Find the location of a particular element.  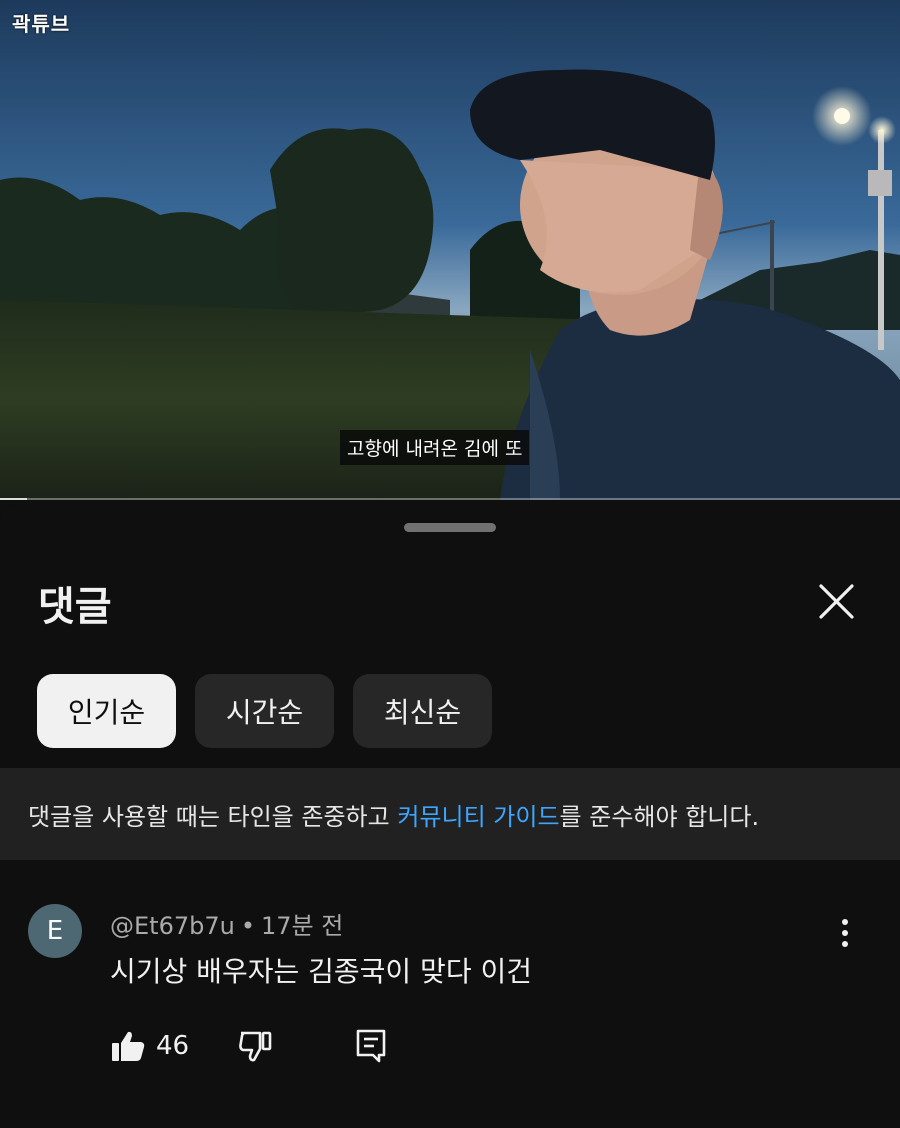

comment-more-button is located at coordinates (845, 933).